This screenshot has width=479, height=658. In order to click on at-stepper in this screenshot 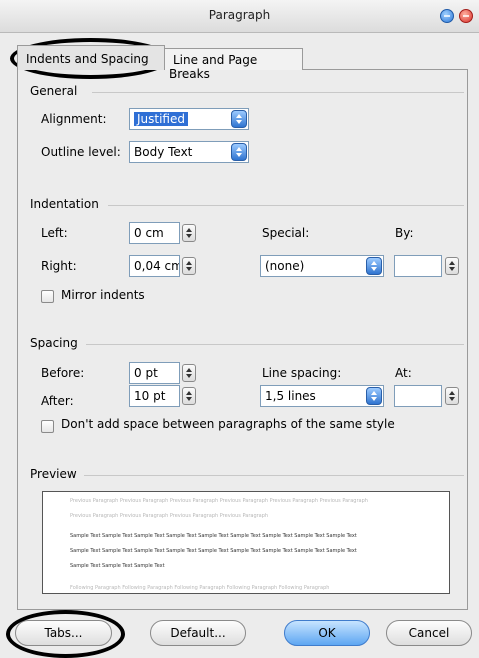, I will do `click(452, 396)`.